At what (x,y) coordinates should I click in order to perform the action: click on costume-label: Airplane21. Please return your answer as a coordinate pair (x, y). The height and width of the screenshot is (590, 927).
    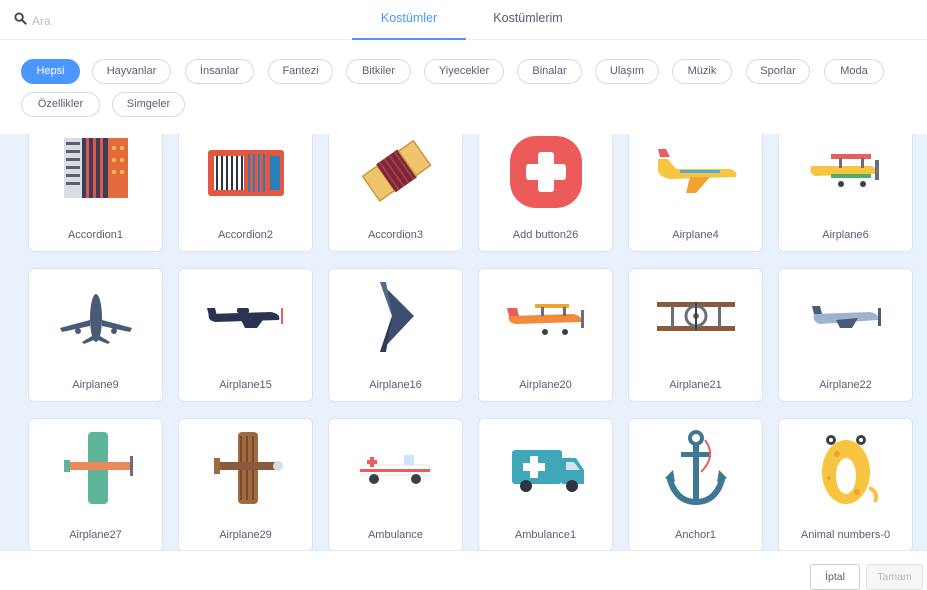
    Looking at the image, I should click on (695, 385).